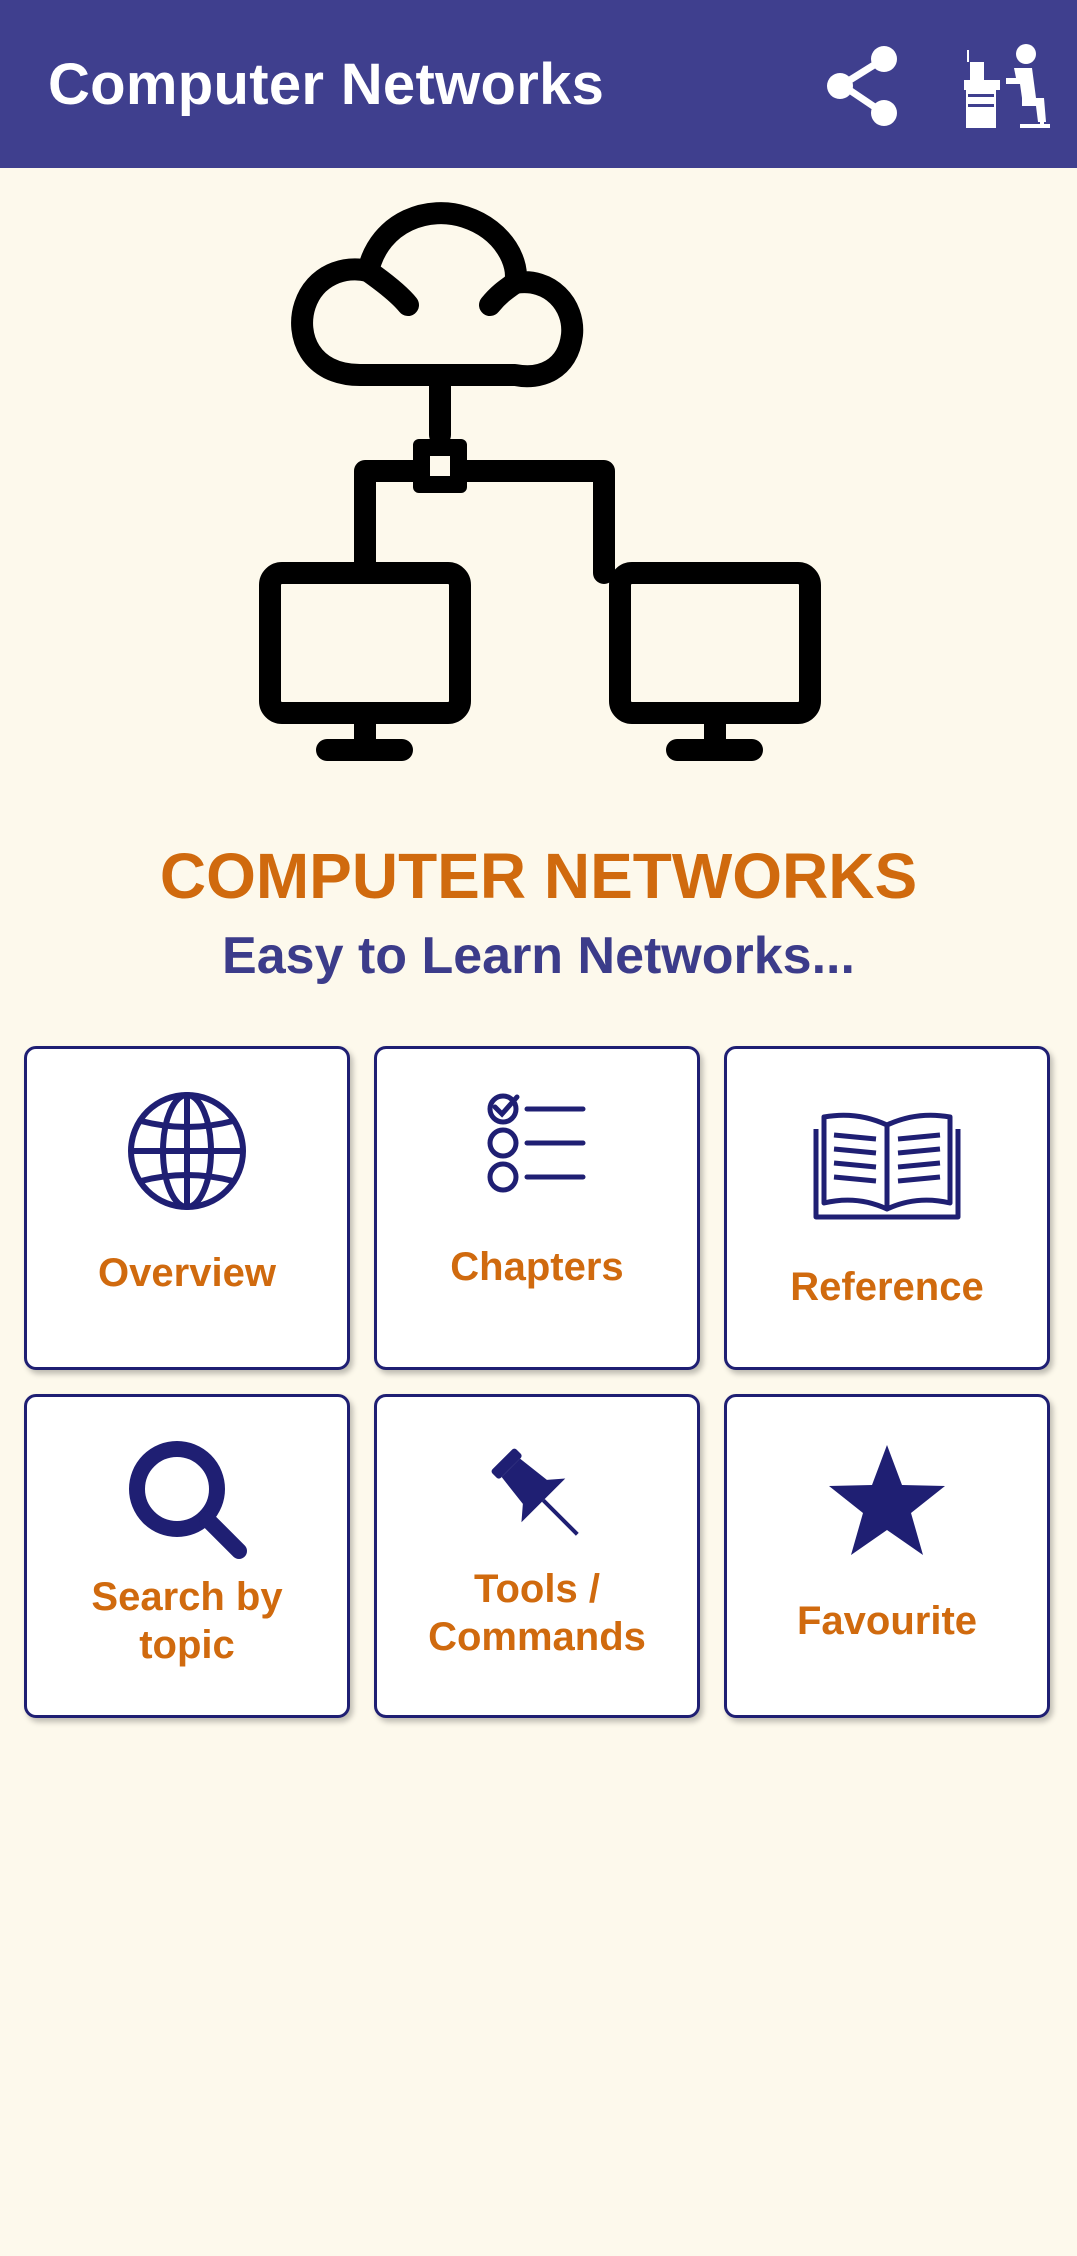  I want to click on app-bar: Computer Networks, so click(538, 84).